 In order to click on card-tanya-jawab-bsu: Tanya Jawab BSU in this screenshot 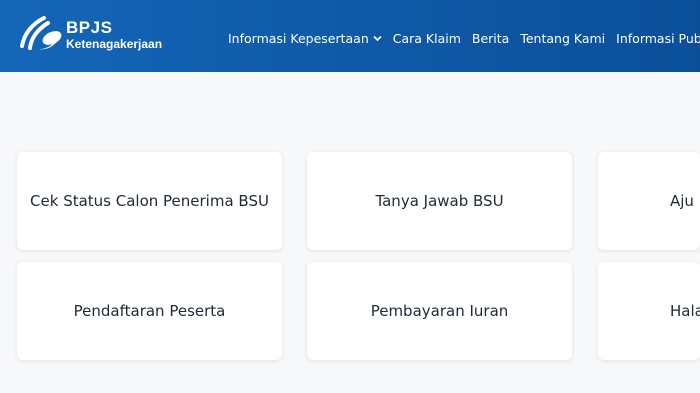, I will do `click(439, 201)`.